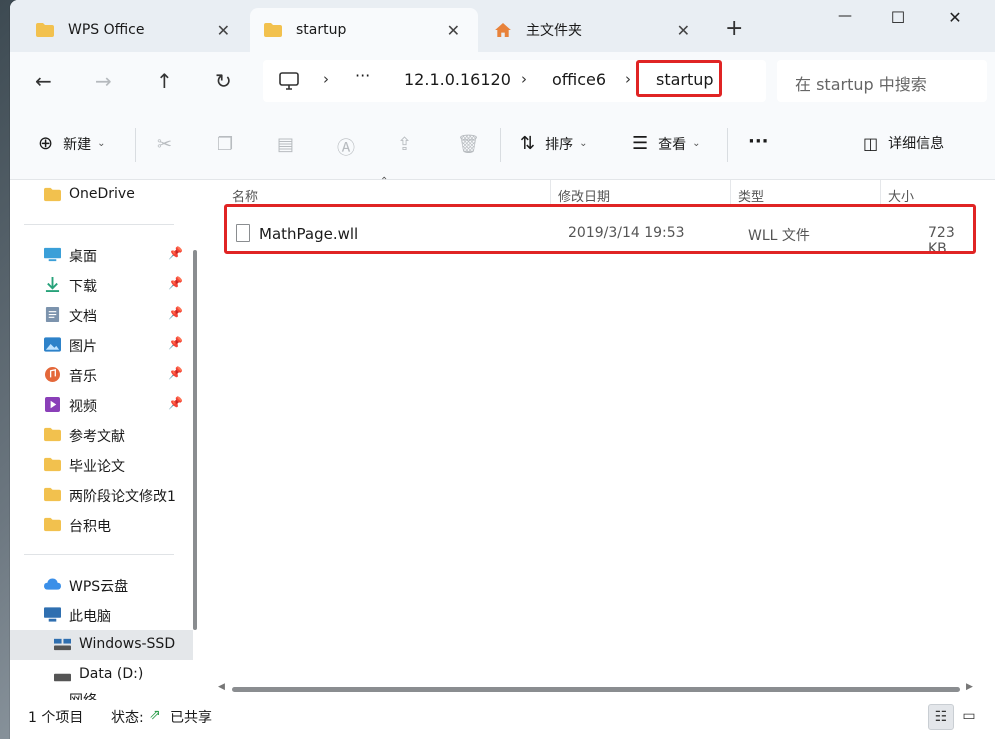 The height and width of the screenshot is (739, 995). What do you see at coordinates (100, 615) in the screenshot?
I see `sidebar-item-this-pc: 此电脑` at bounding box center [100, 615].